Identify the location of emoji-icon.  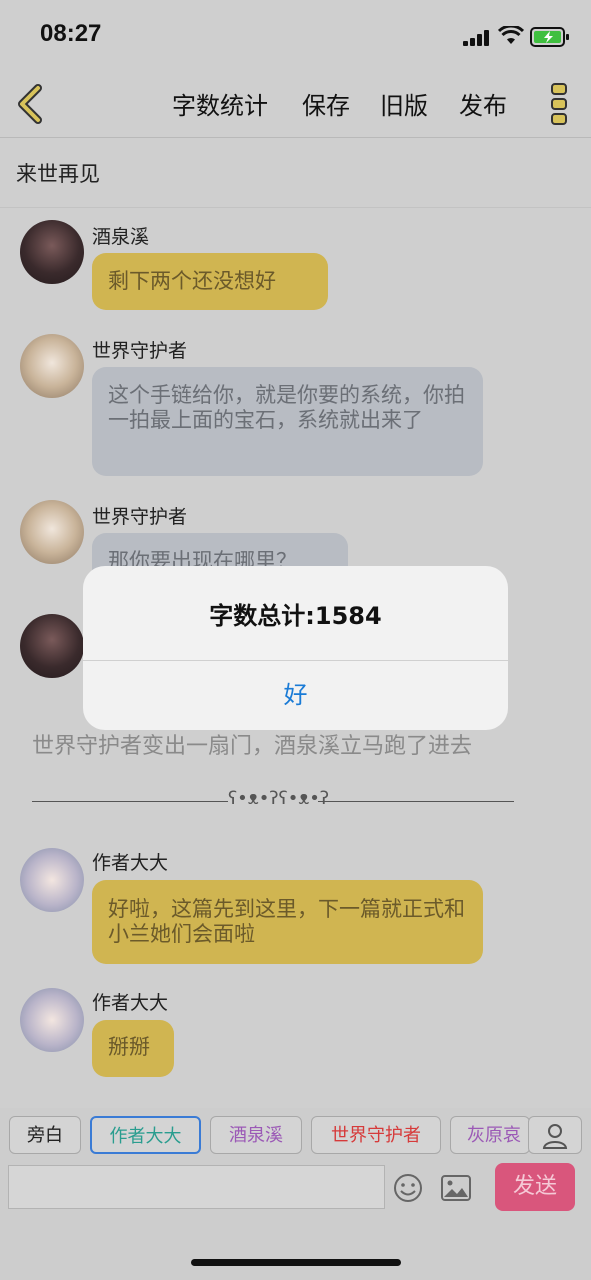
(408, 1188).